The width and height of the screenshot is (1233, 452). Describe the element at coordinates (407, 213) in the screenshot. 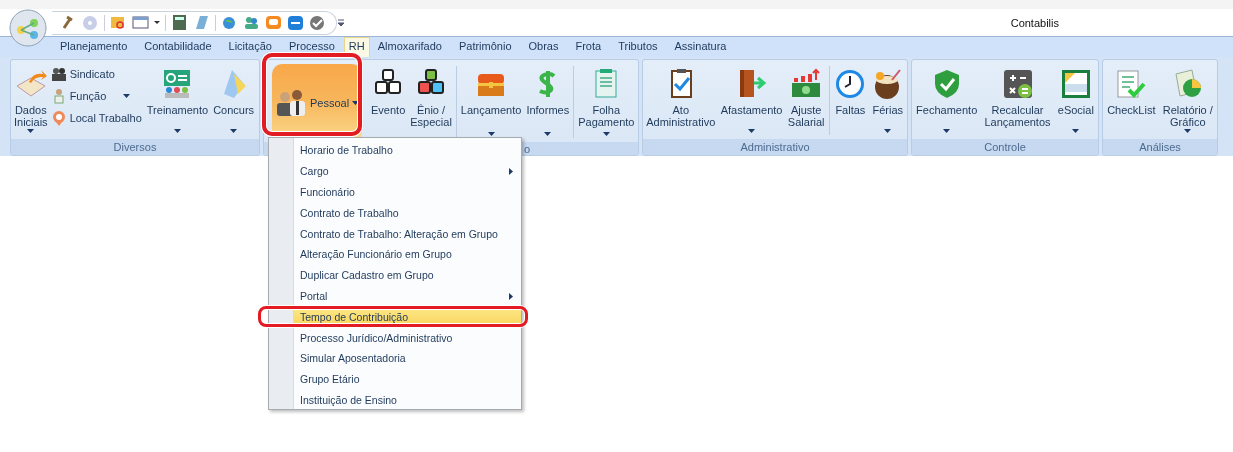

I see `menu-item: Contrato de Trabalho` at that location.